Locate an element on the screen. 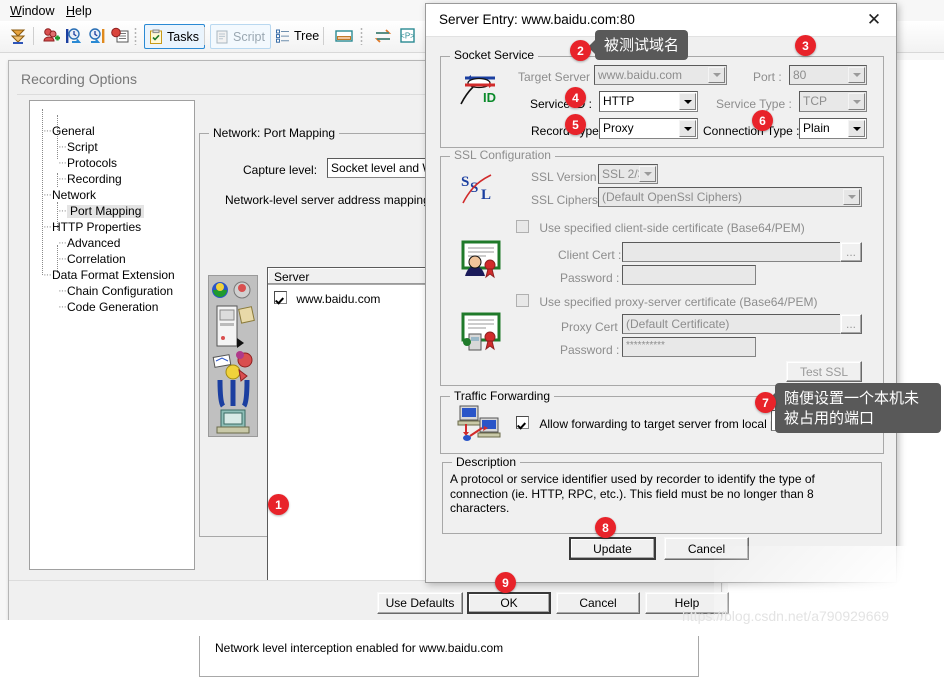 This screenshot has height=677, width=944. proxy-cert-label: Proxy Cert : is located at coordinates (593, 327).